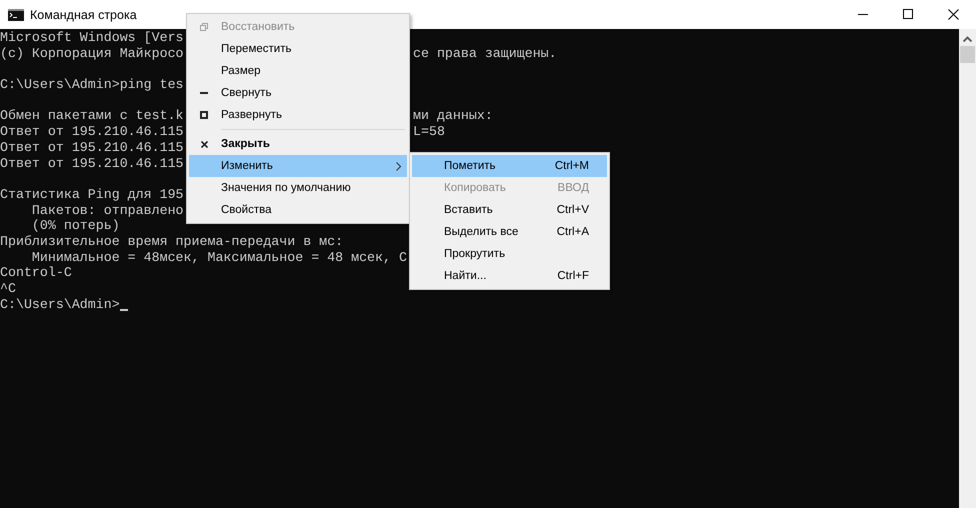  Describe the element at coordinates (298, 188) in the screenshot. I see `menu-item: Значения по умолчанию` at that location.